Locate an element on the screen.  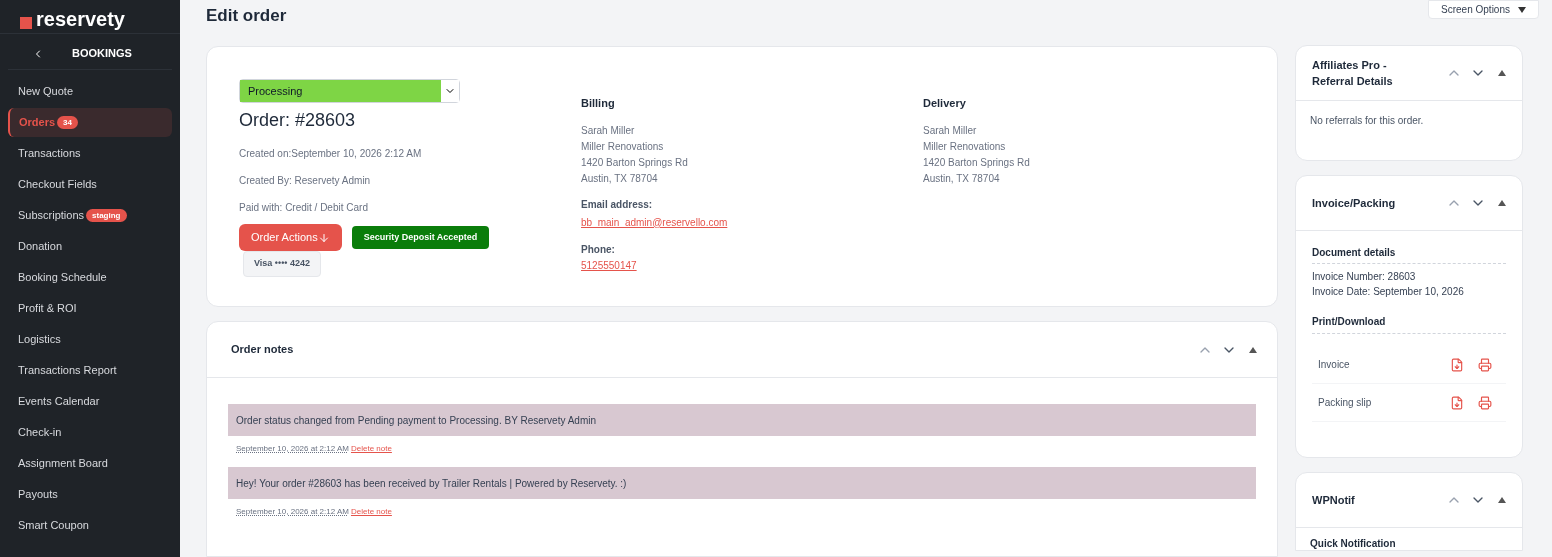
sidebar-item: Checkout Fields is located at coordinates (90, 184).